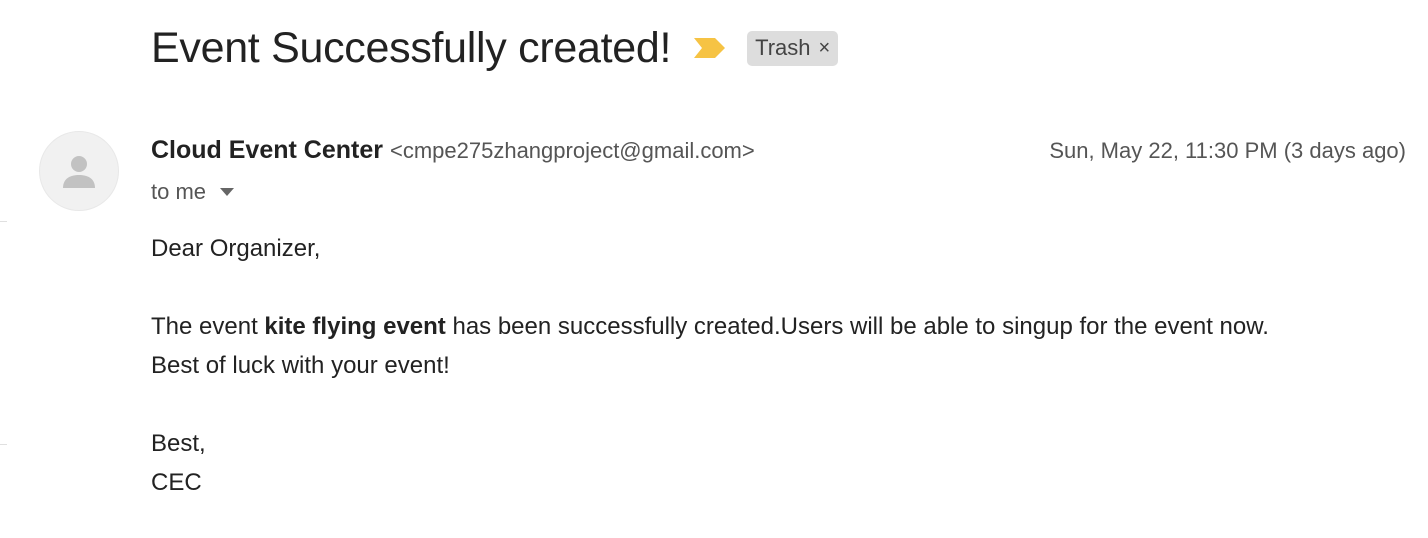  Describe the element at coordinates (176, 482) in the screenshot. I see `signature: CEC` at that location.